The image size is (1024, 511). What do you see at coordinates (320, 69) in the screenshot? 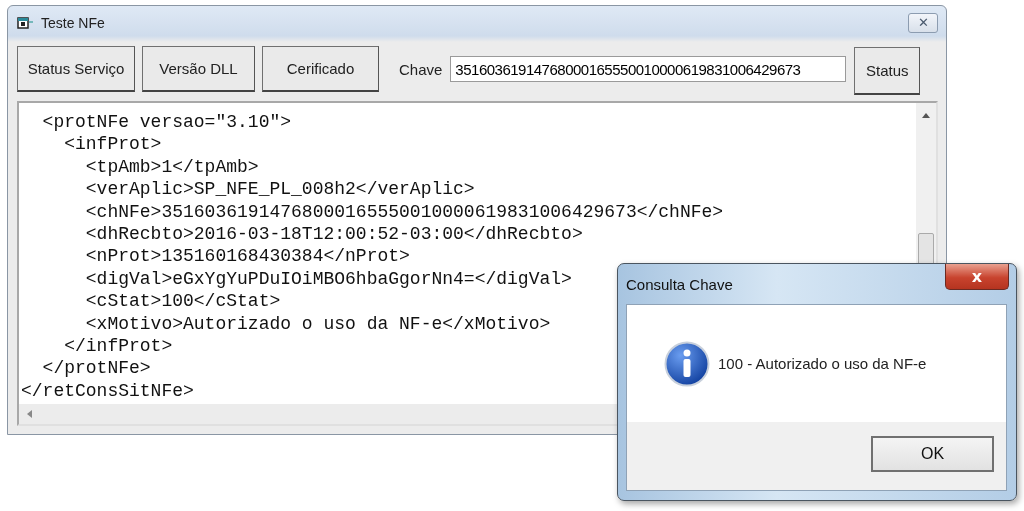
I see `toolbar-button: Cerificado` at bounding box center [320, 69].